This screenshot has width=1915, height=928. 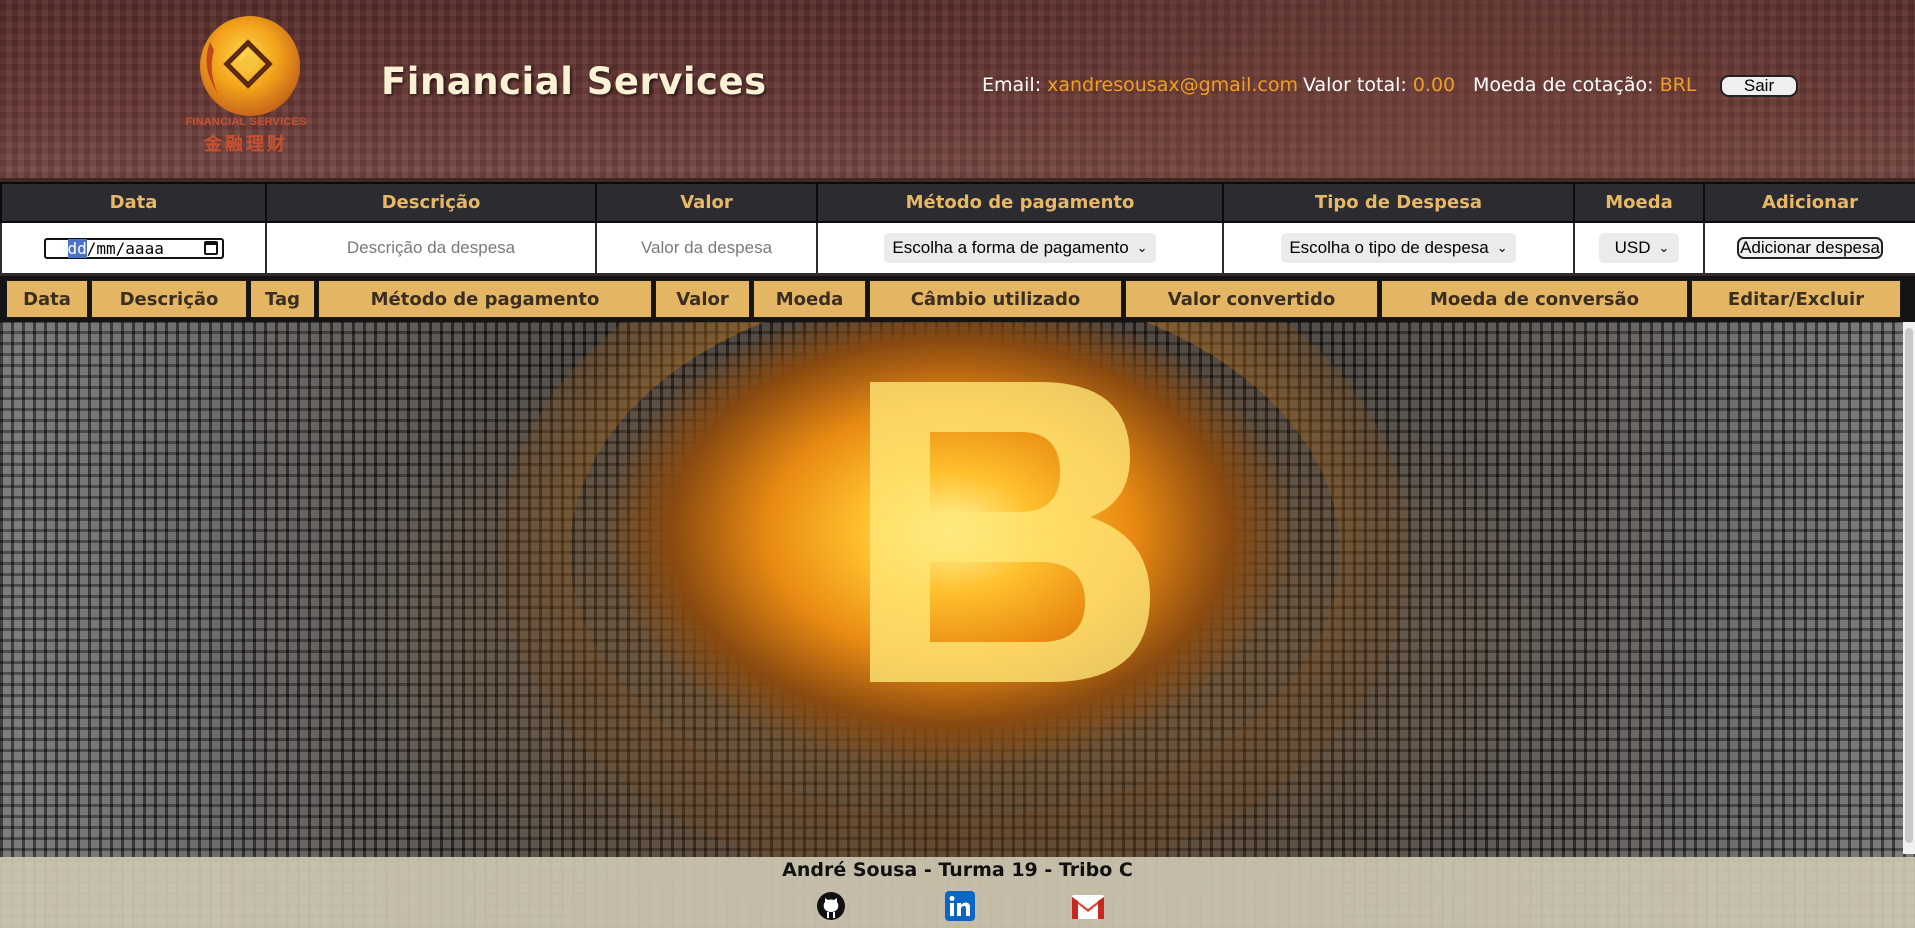 I want to click on payment-cell: Escolha a forma de pagamento ⌄, so click(x=1020, y=248).